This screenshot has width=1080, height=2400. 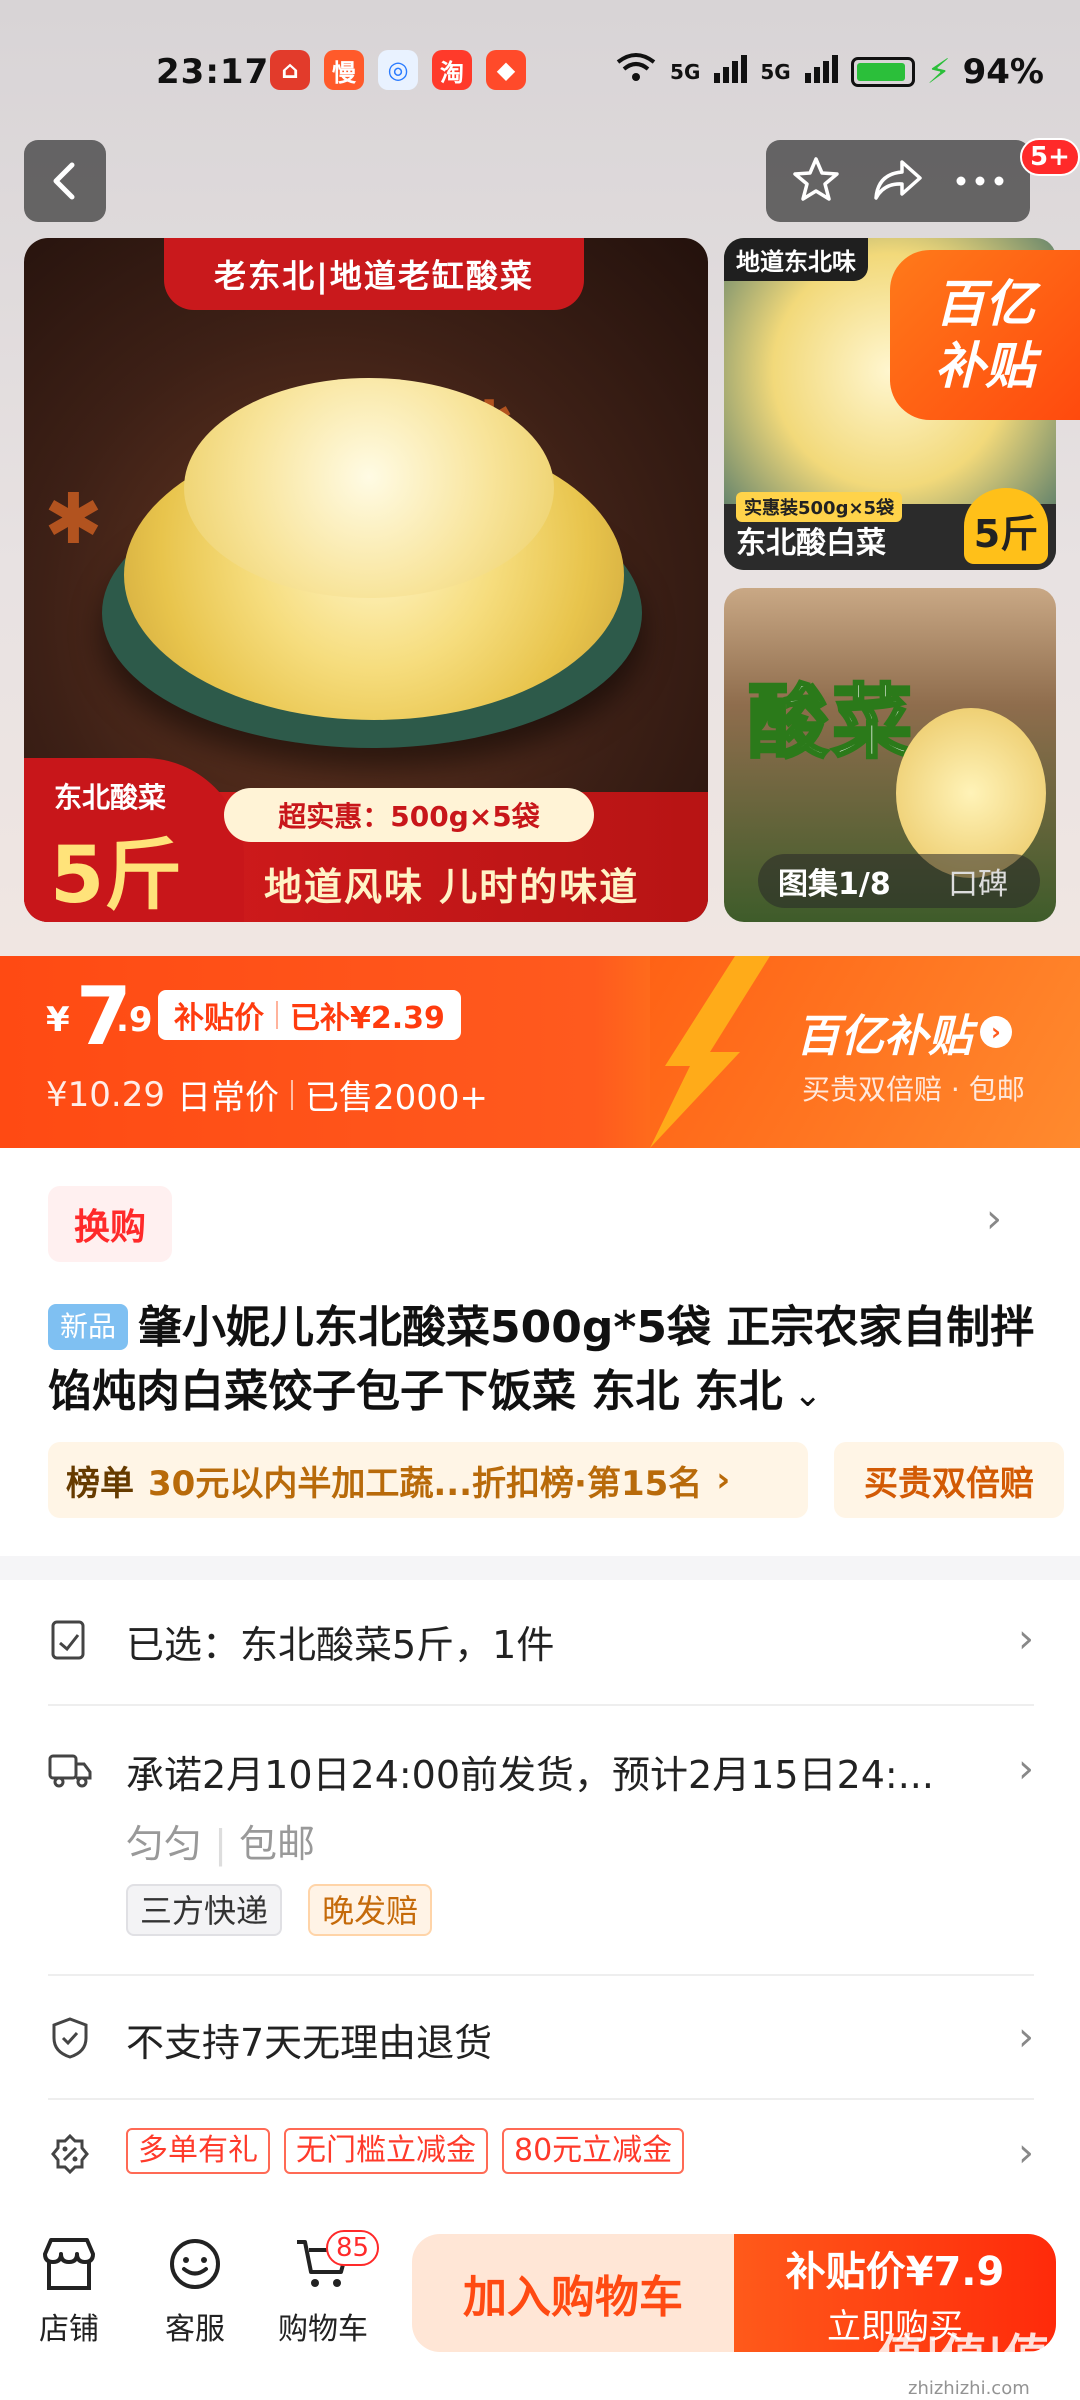 I want to click on double-pay-tag: 买贵双倍赔, so click(x=949, y=1480).